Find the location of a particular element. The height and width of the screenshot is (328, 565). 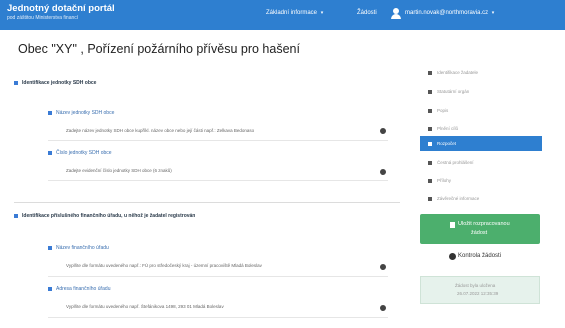

field-label-tax-office-address: Adresa finančního úřadu is located at coordinates (79, 289).